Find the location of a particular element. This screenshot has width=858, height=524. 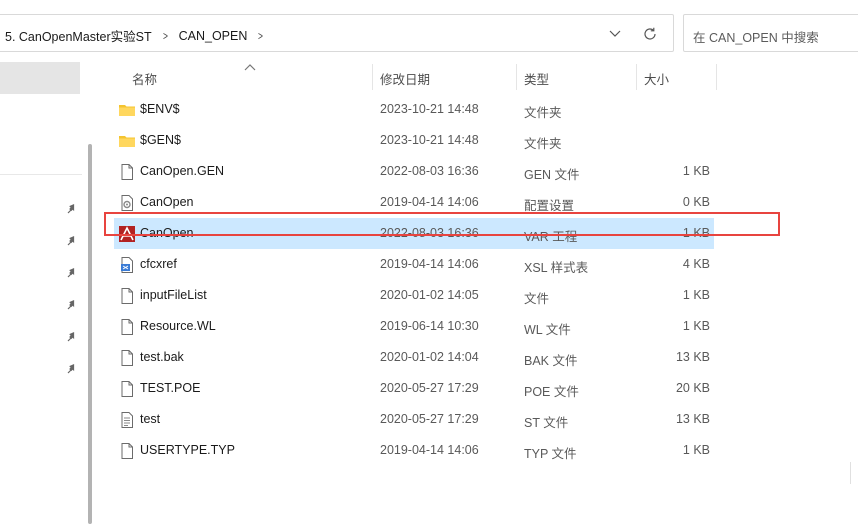

file-row: cfcxref 2019-04-14 14:06 XSL 样式表 4 KB is located at coordinates (414, 264).